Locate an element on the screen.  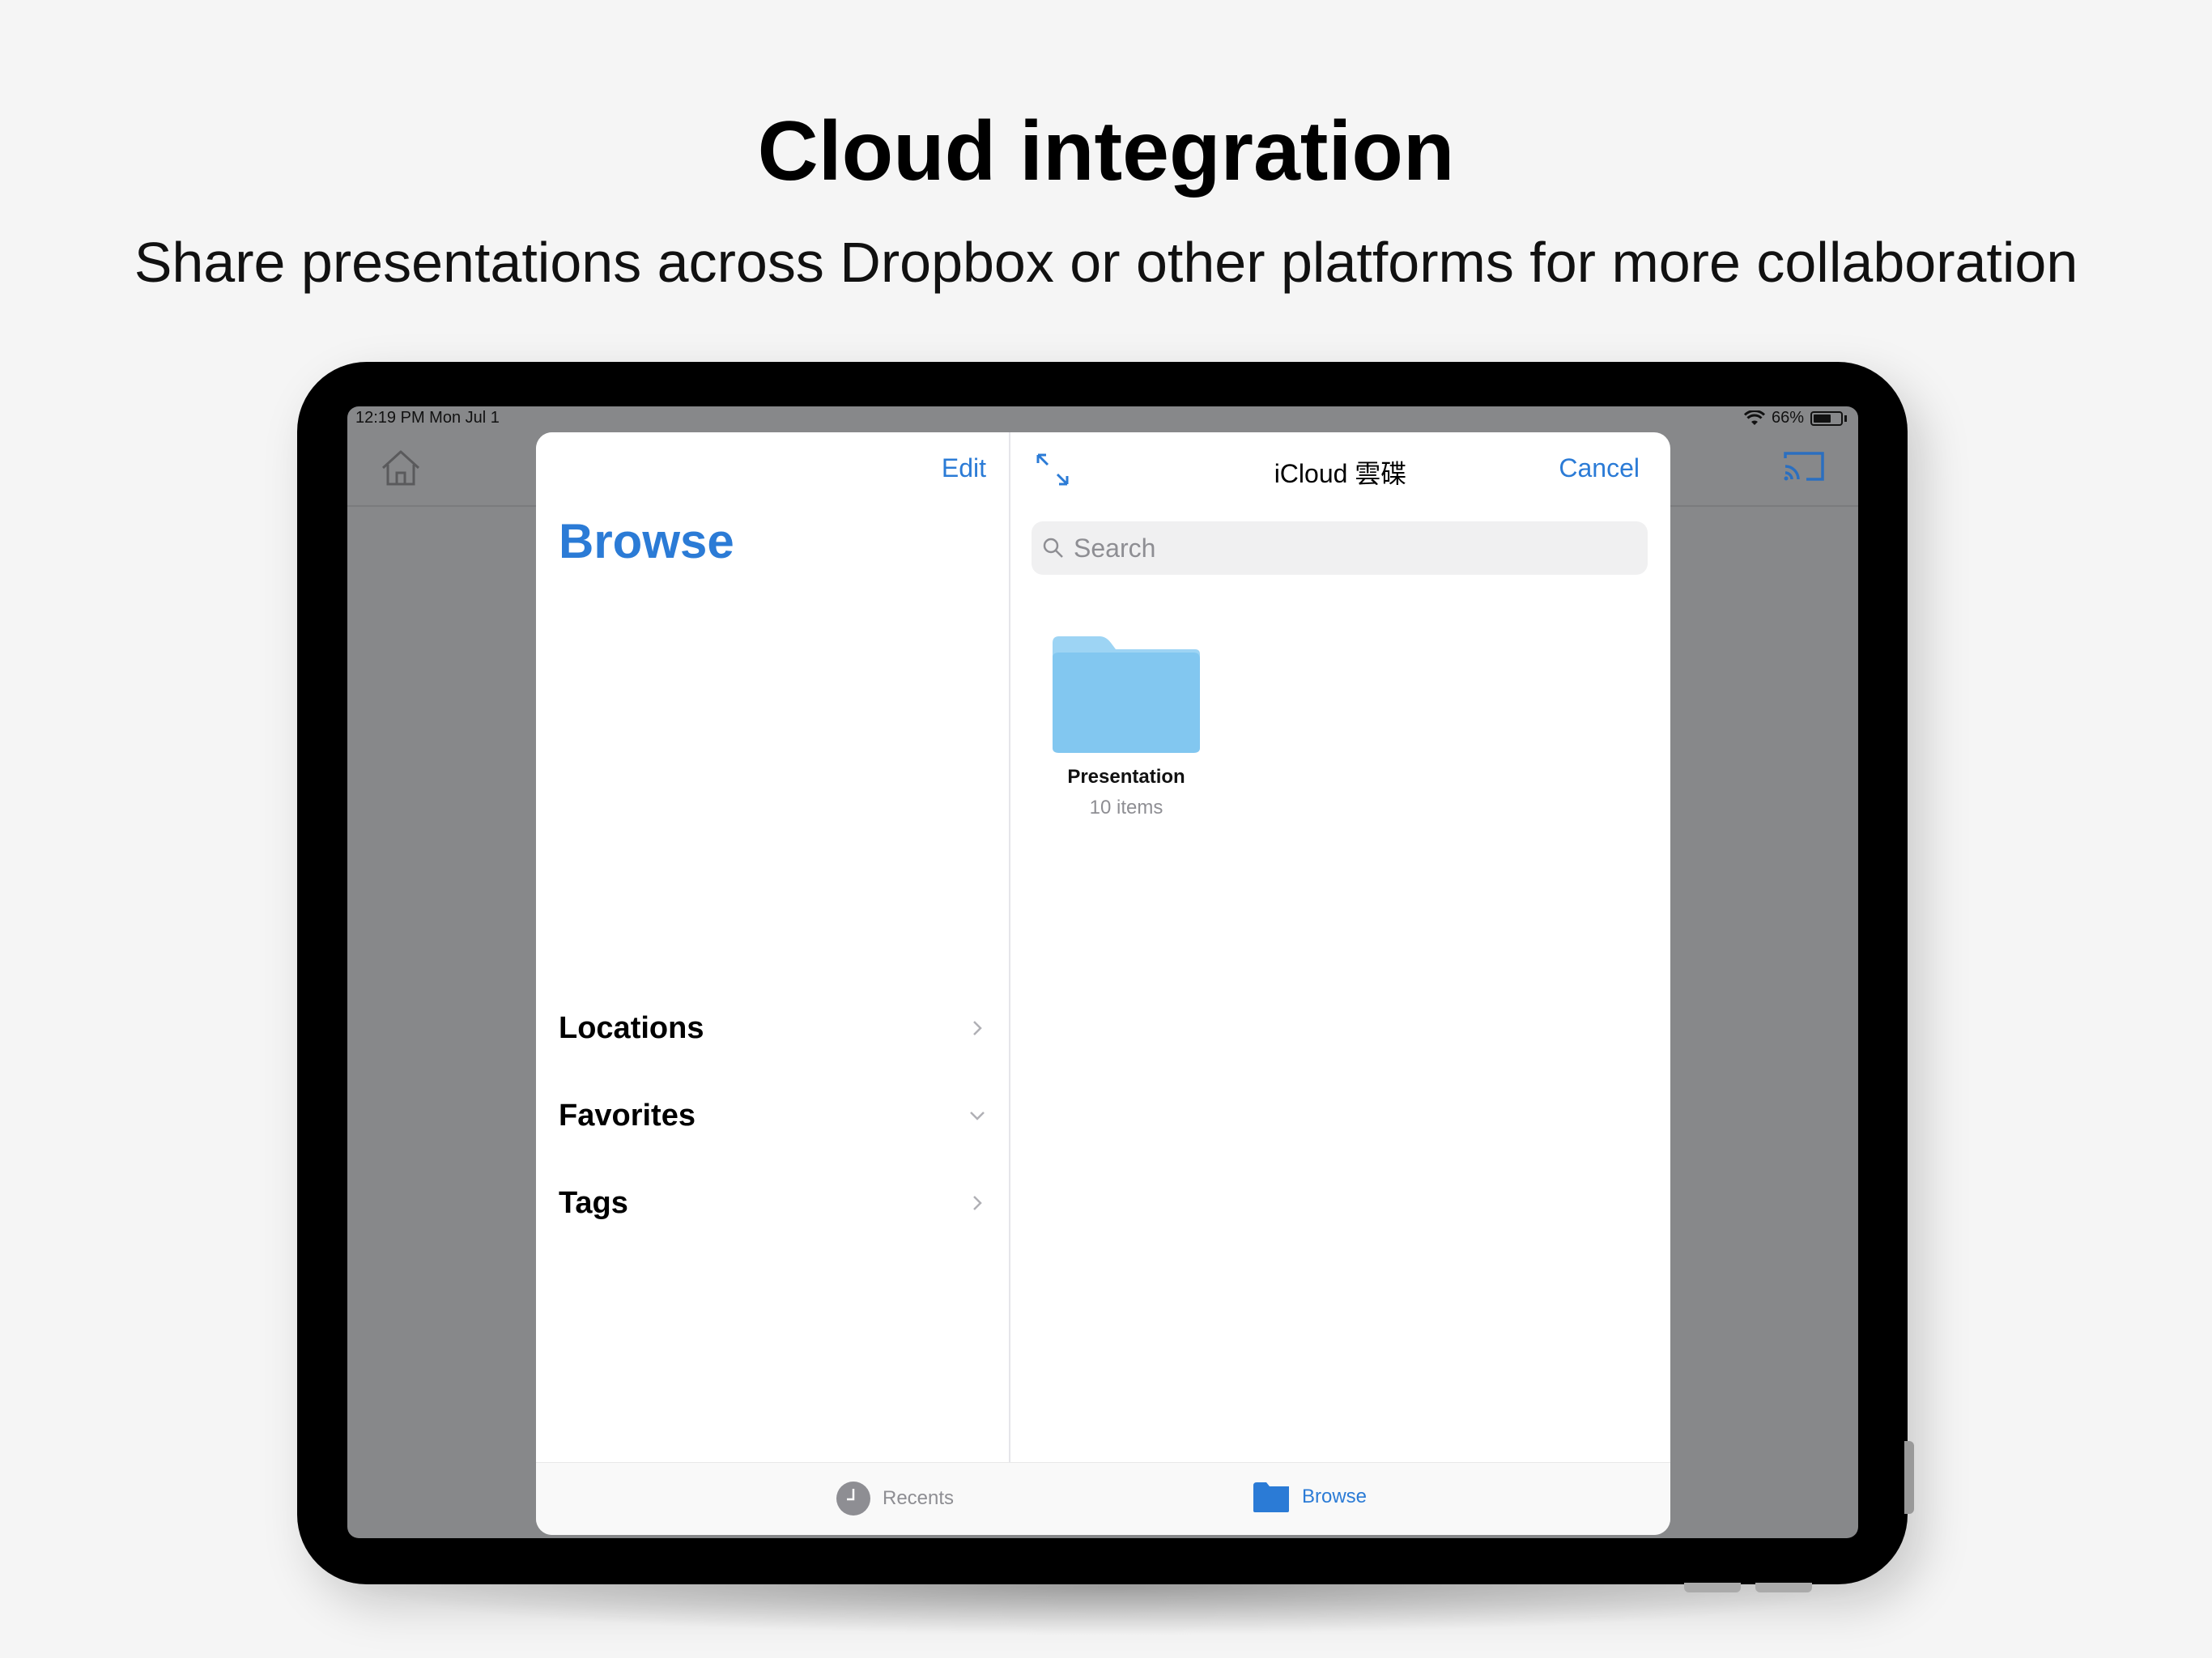
edit-button: Edit is located at coordinates (964, 468).